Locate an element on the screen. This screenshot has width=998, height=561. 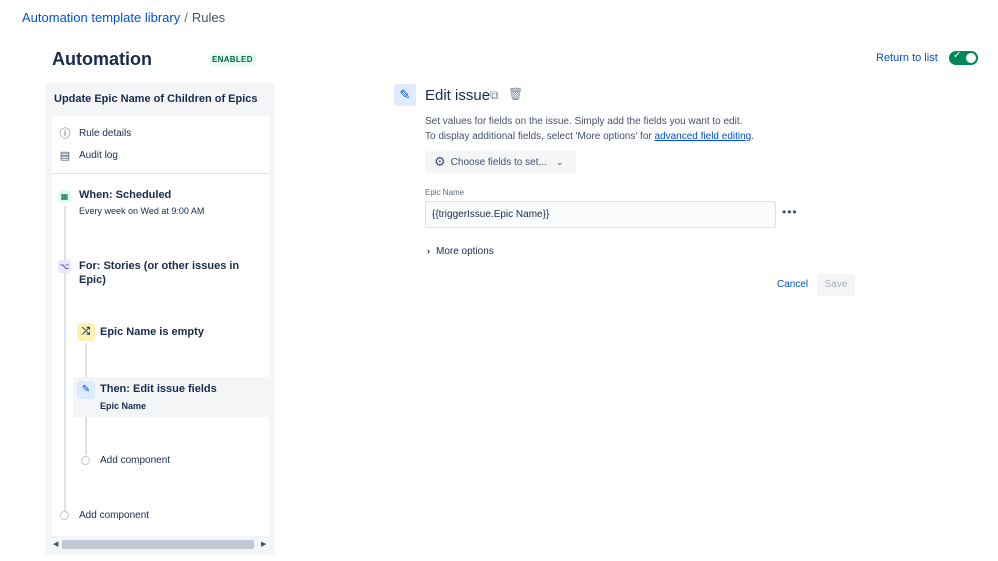
action-subtitle: Epic Name is located at coordinates (123, 406).